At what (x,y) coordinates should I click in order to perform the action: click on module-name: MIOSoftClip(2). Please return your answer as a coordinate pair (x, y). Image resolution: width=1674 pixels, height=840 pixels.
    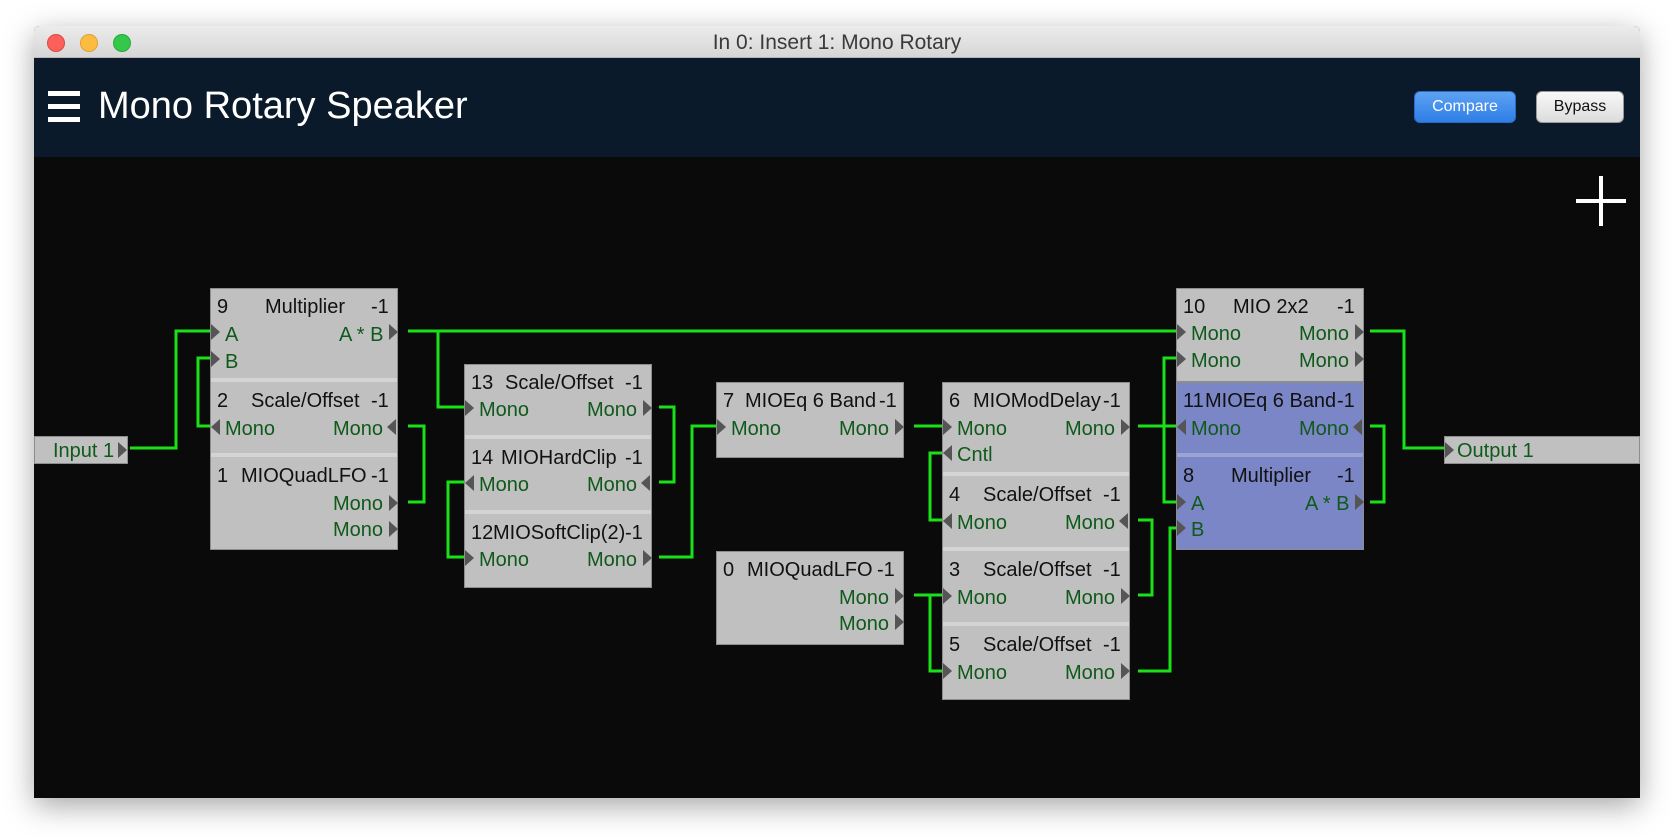
    Looking at the image, I should click on (559, 533).